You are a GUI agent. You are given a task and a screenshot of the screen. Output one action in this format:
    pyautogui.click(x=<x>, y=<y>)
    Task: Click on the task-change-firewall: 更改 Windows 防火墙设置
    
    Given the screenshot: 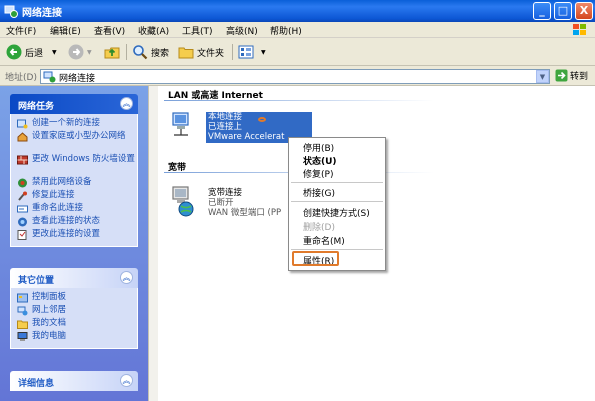 What is the action you would take?
    pyautogui.click(x=74, y=165)
    